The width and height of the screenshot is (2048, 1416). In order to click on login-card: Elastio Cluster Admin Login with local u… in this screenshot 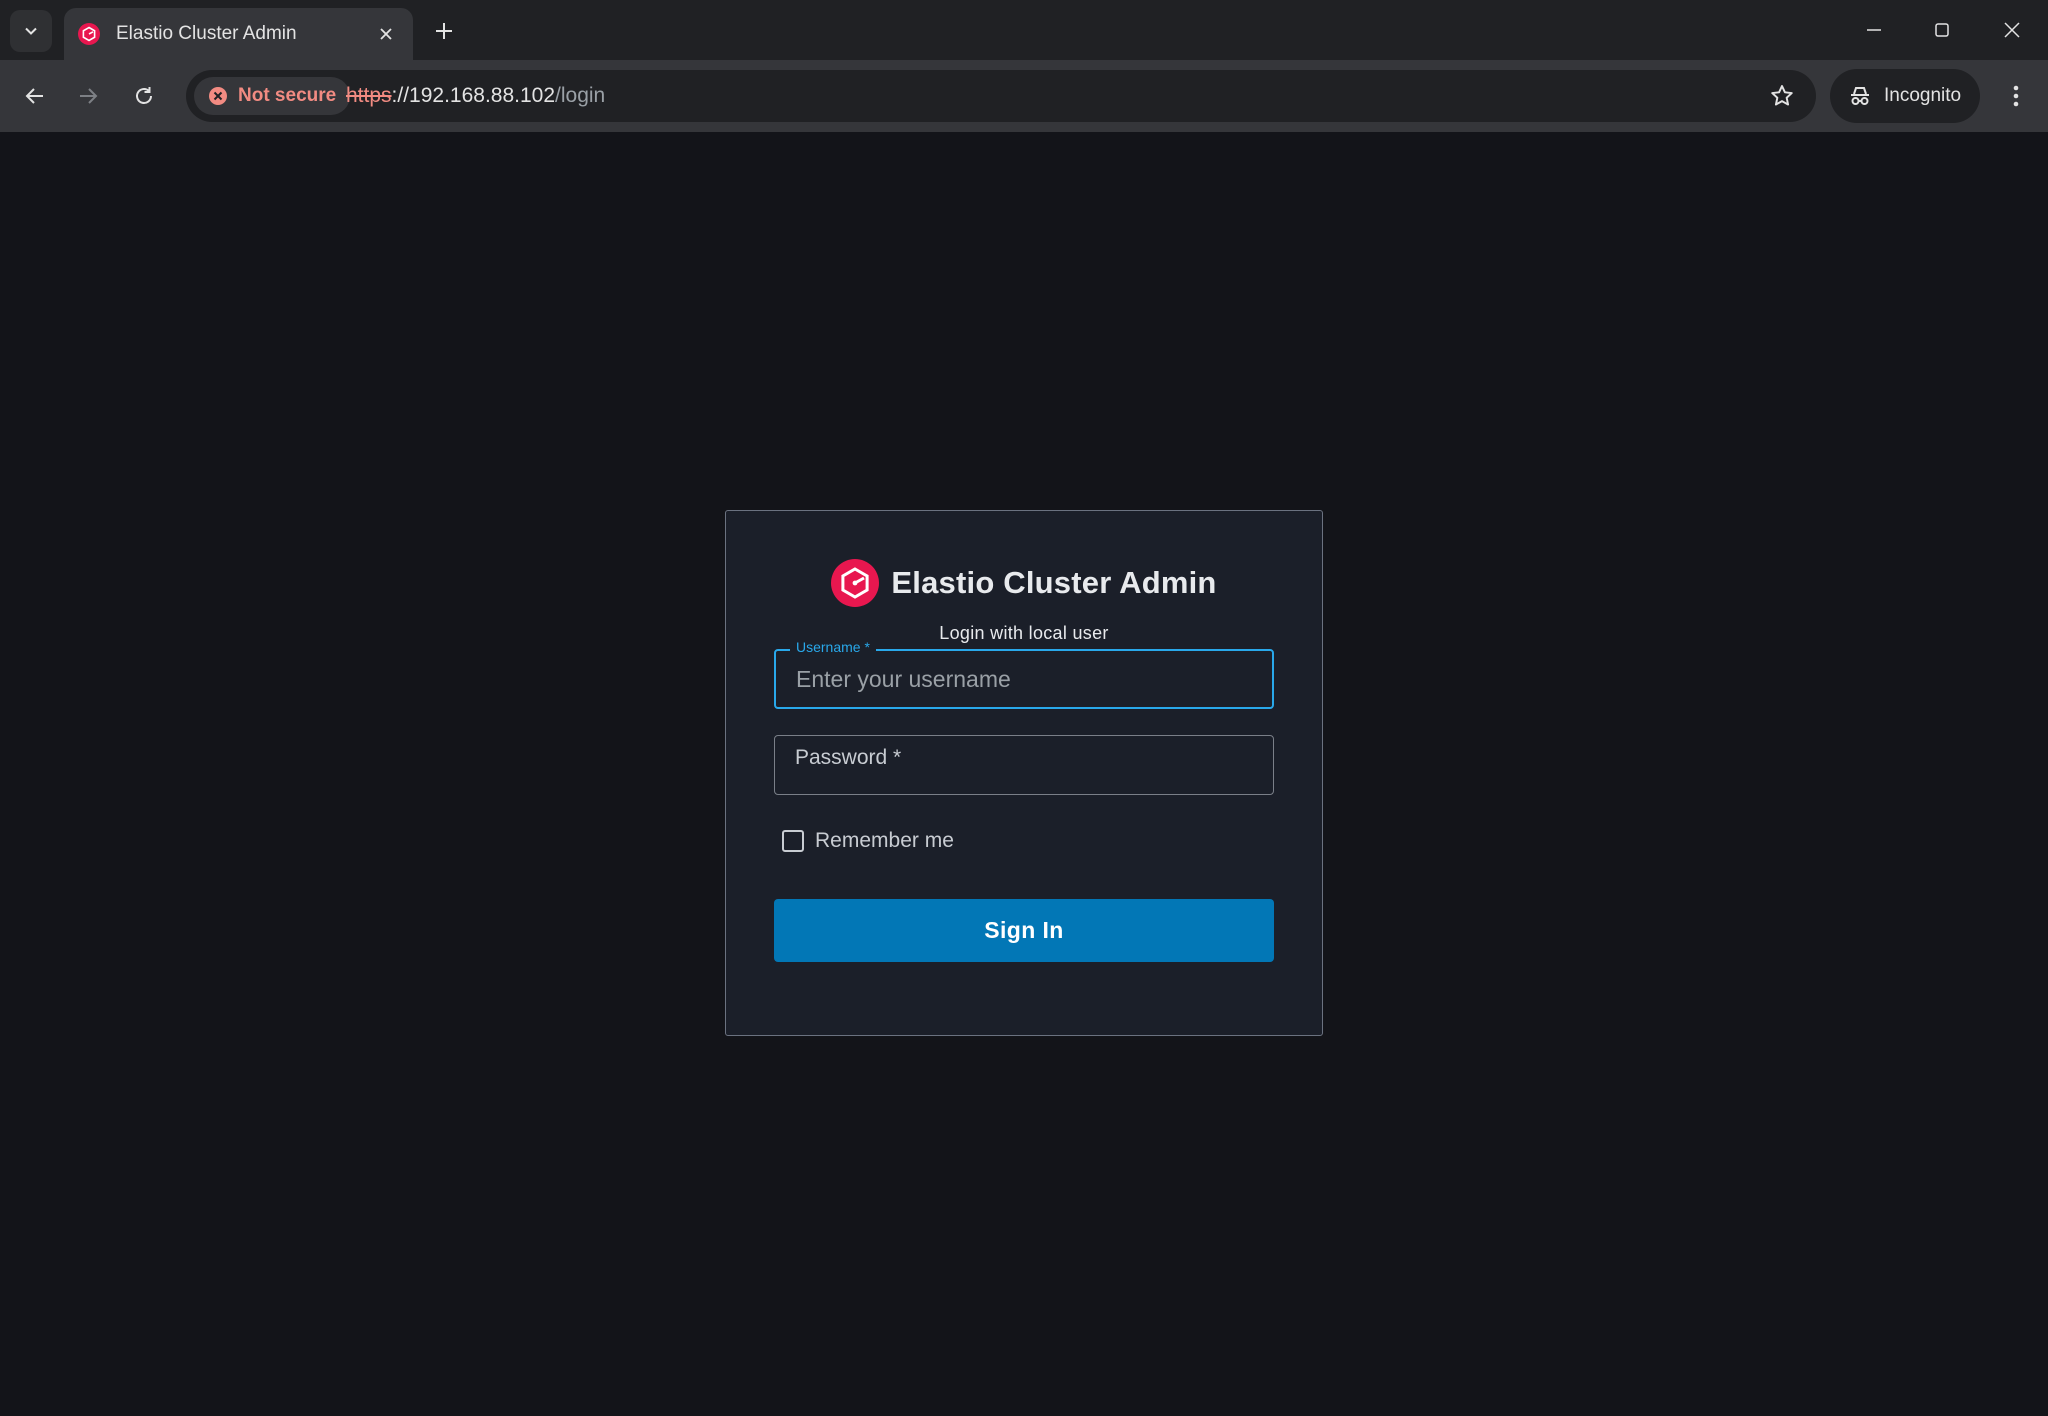, I will do `click(1024, 773)`.